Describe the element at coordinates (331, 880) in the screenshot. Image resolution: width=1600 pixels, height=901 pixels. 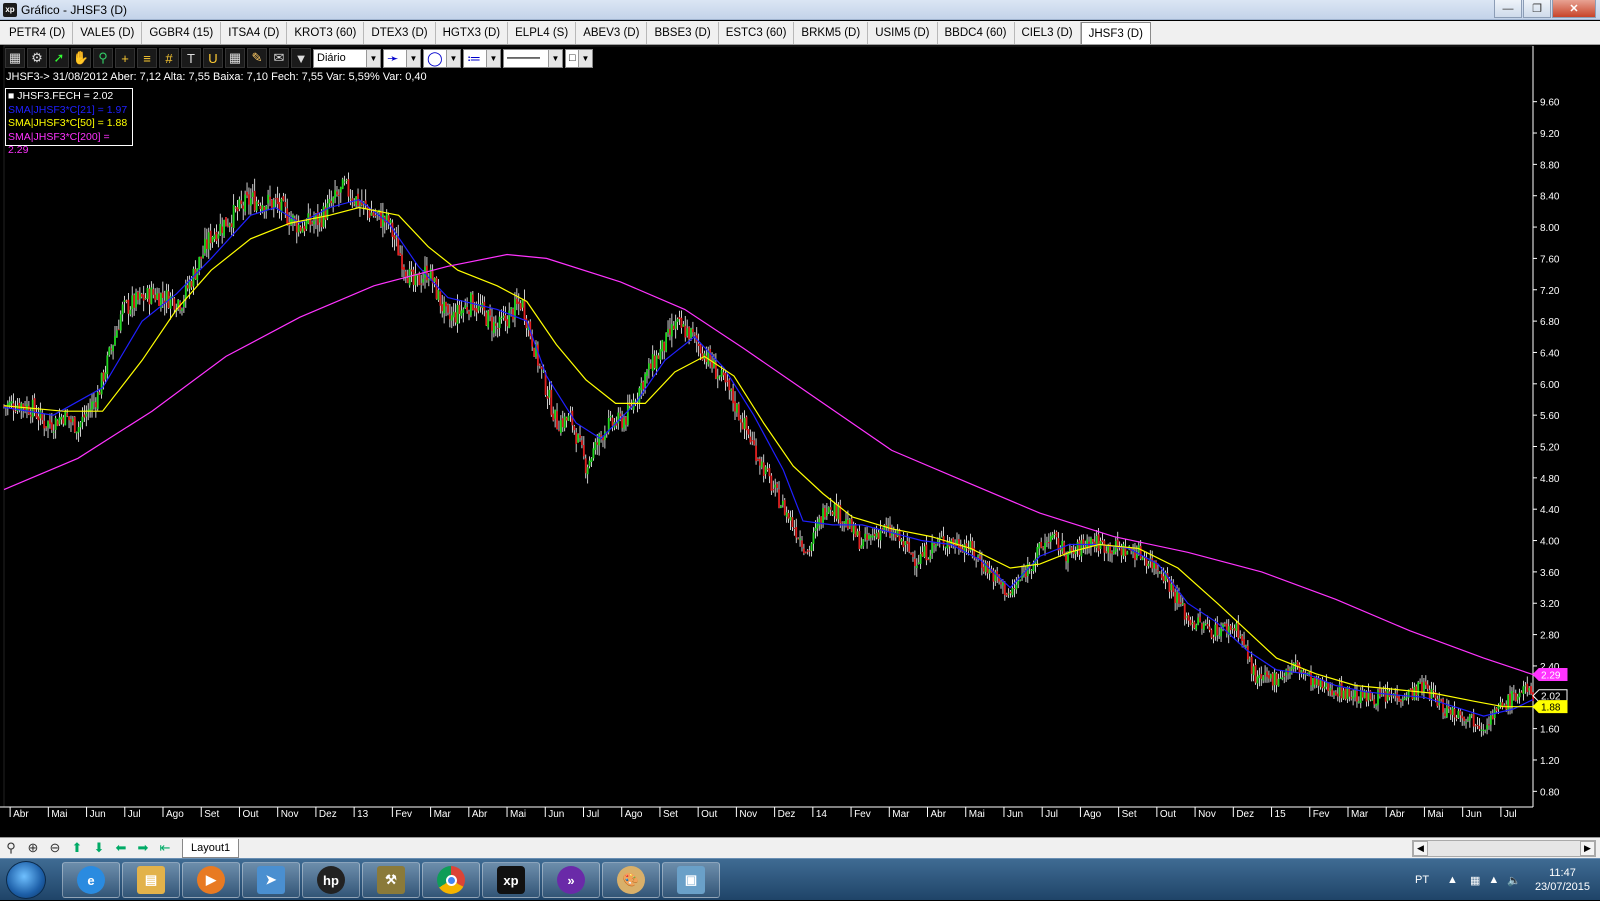
I see `hp-icon: hp` at that location.